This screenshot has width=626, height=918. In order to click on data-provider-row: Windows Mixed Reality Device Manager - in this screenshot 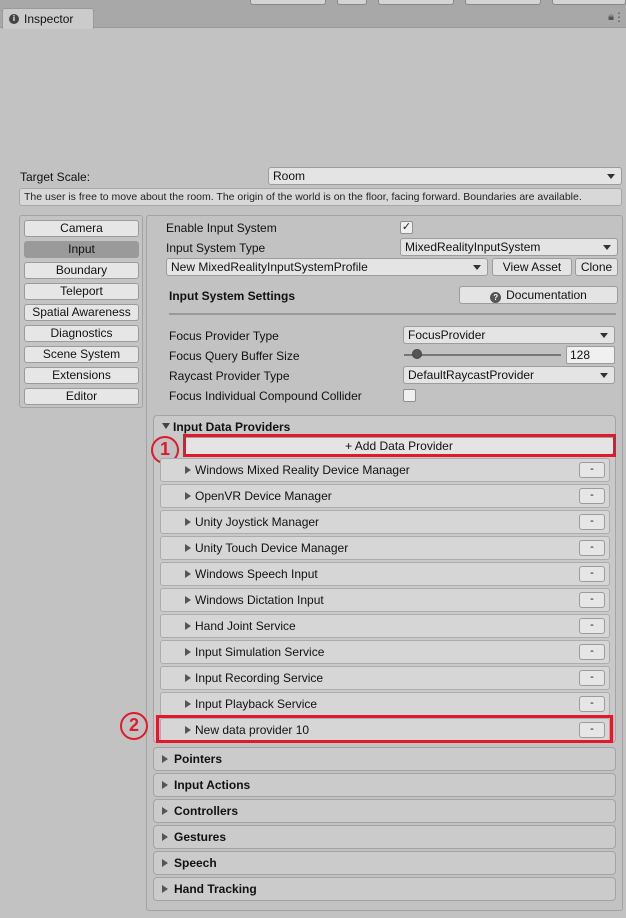, I will do `click(385, 470)`.